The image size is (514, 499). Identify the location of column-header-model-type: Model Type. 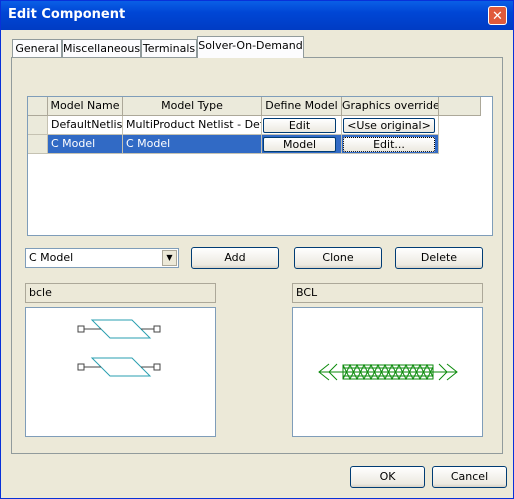
(192, 106).